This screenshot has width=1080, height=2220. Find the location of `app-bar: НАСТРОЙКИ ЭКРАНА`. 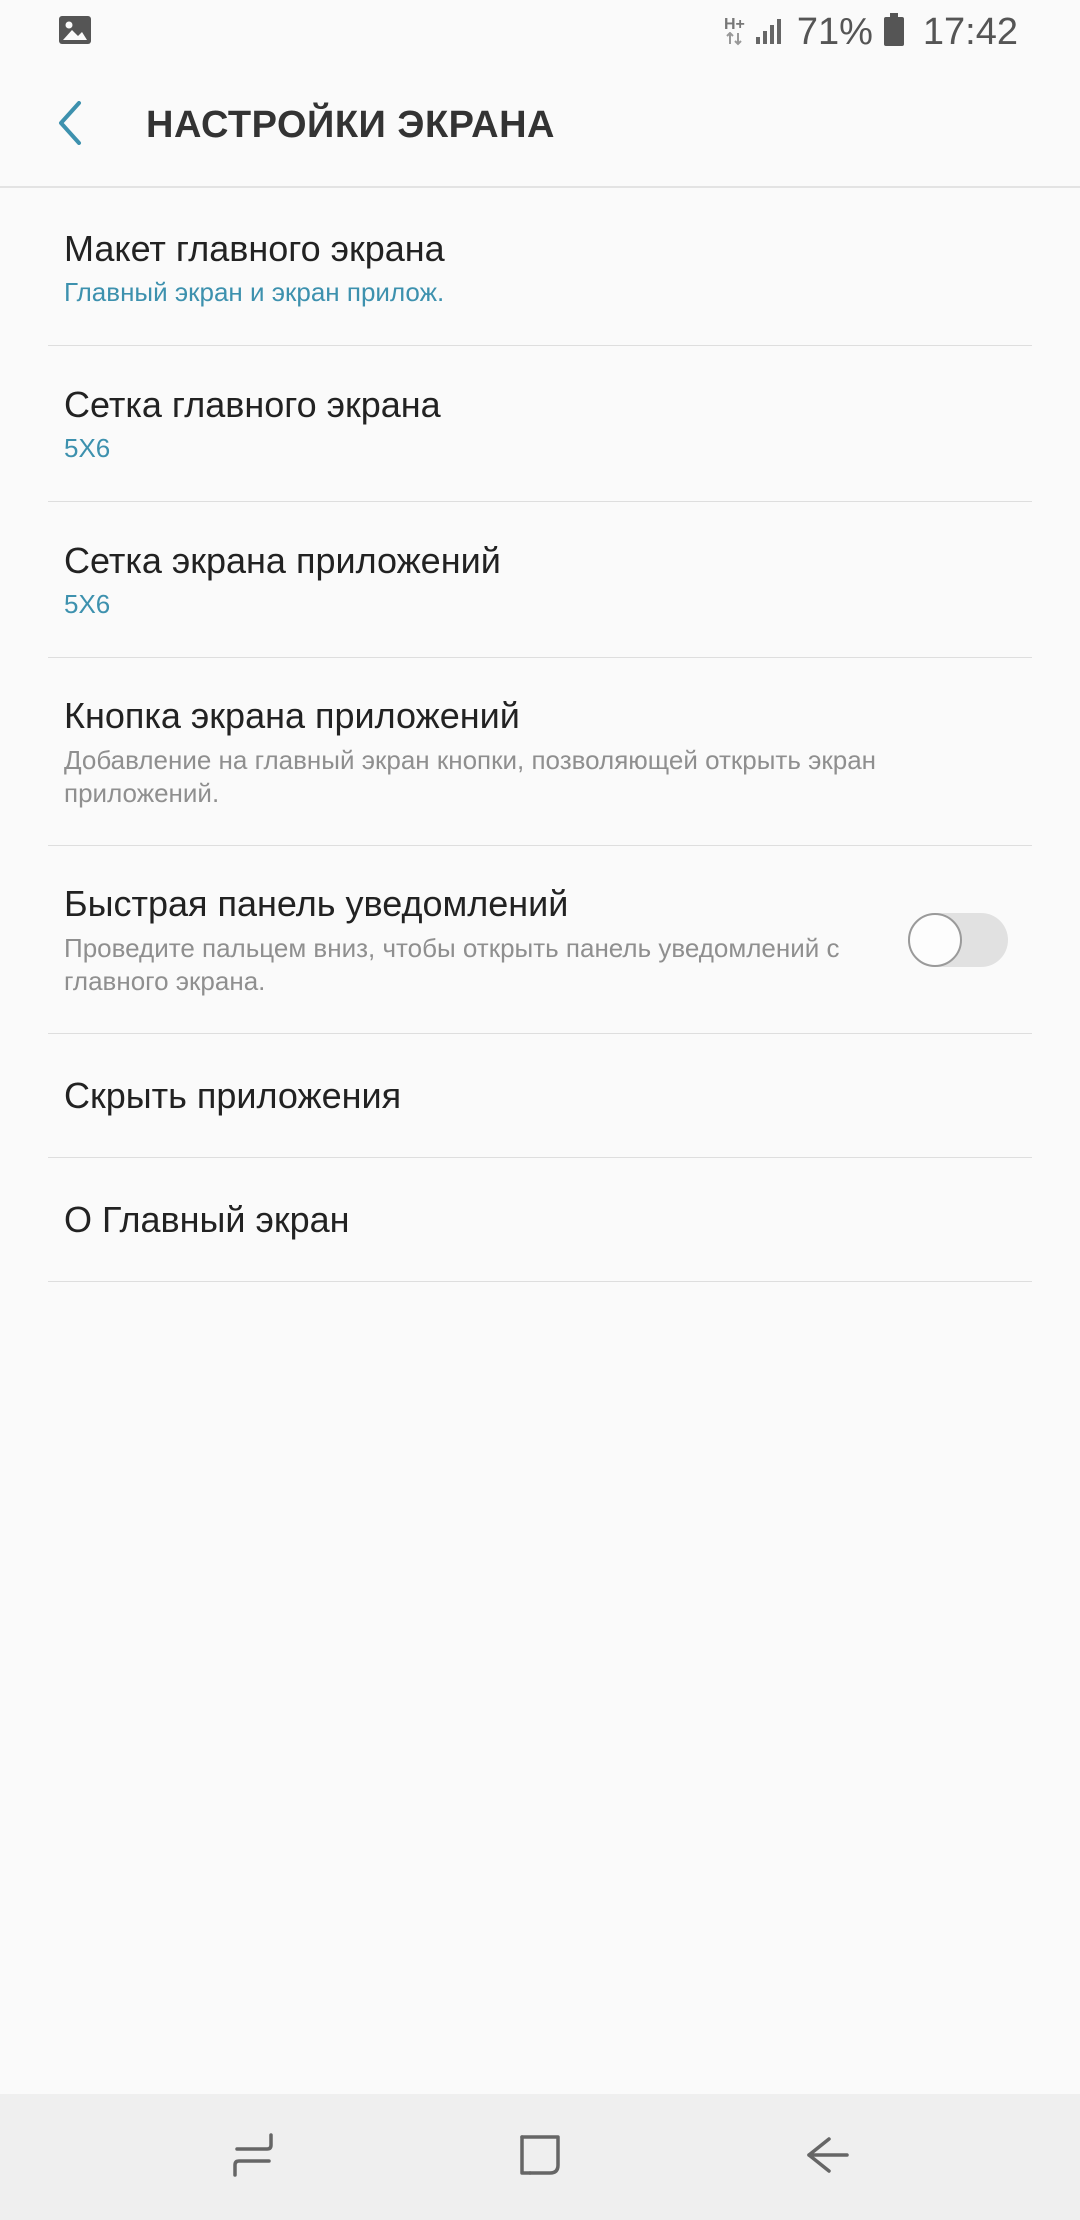

app-bar: НАСТРОЙКИ ЭКРАНА is located at coordinates (540, 126).